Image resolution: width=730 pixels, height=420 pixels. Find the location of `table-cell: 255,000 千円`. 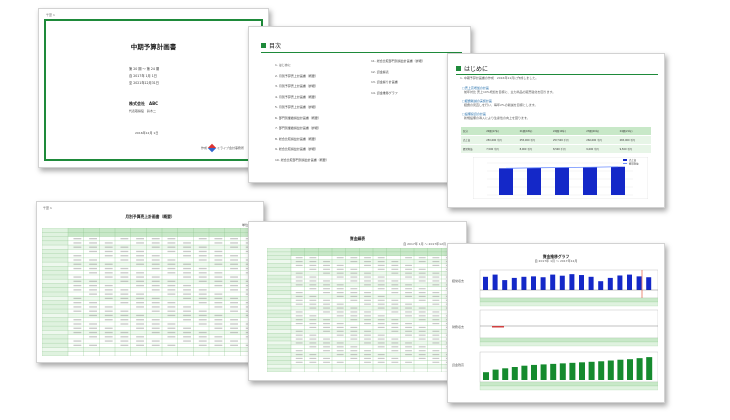

table-cell: 255,000 千円 is located at coordinates (534, 140).